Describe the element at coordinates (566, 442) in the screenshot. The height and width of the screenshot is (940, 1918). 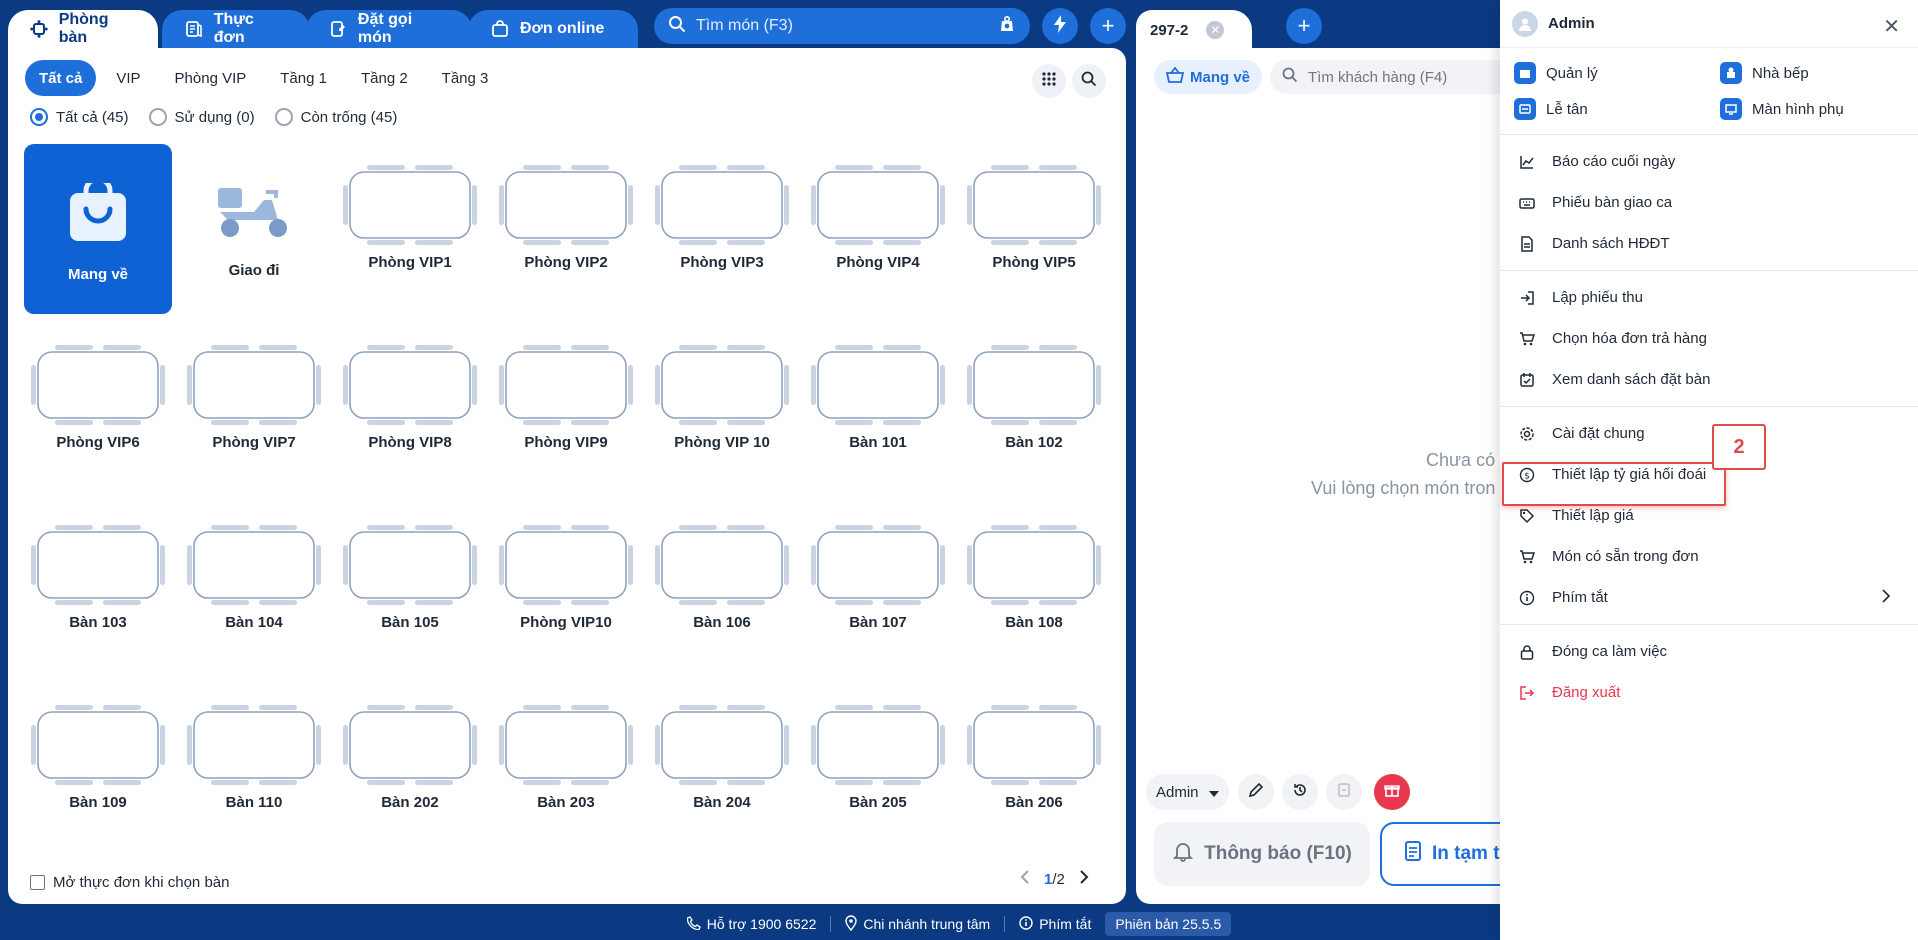
I see `table-label: Phòng VIP9` at that location.